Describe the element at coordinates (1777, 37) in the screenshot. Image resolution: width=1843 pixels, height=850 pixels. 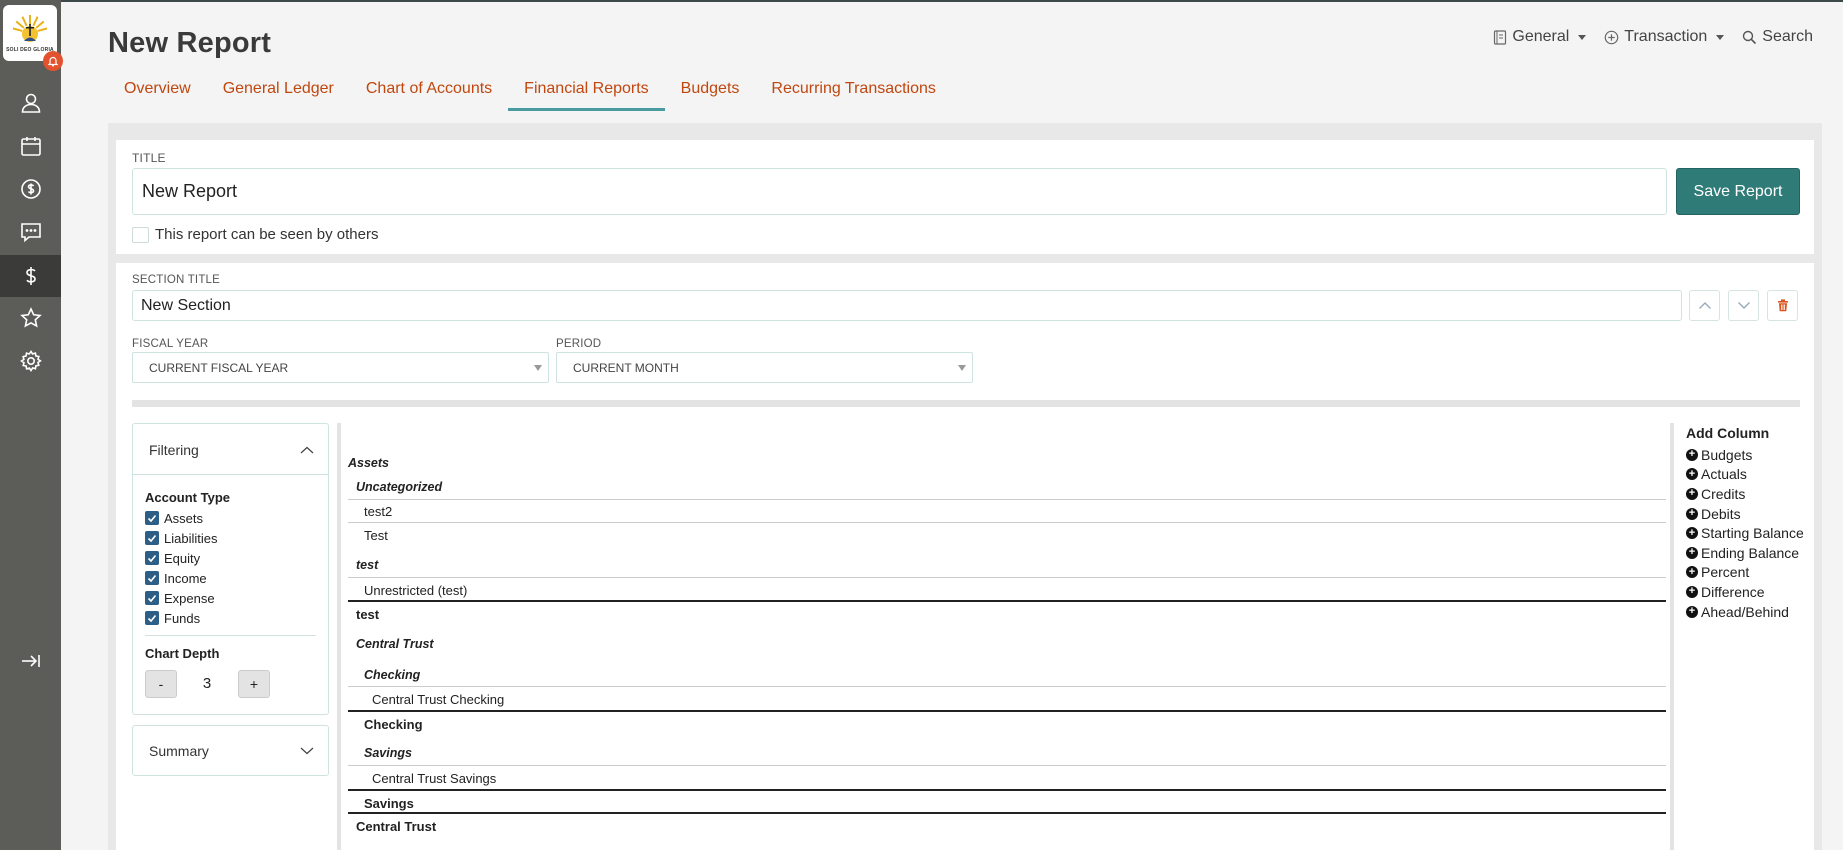
I see `search-button: Search` at that location.